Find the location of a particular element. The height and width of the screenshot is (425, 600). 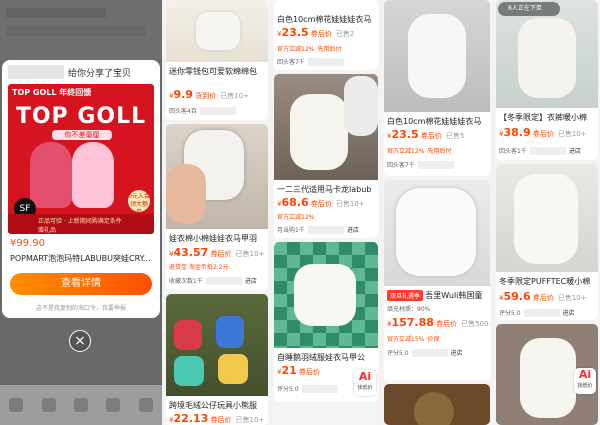

home-icon is located at coordinates (16, 405).